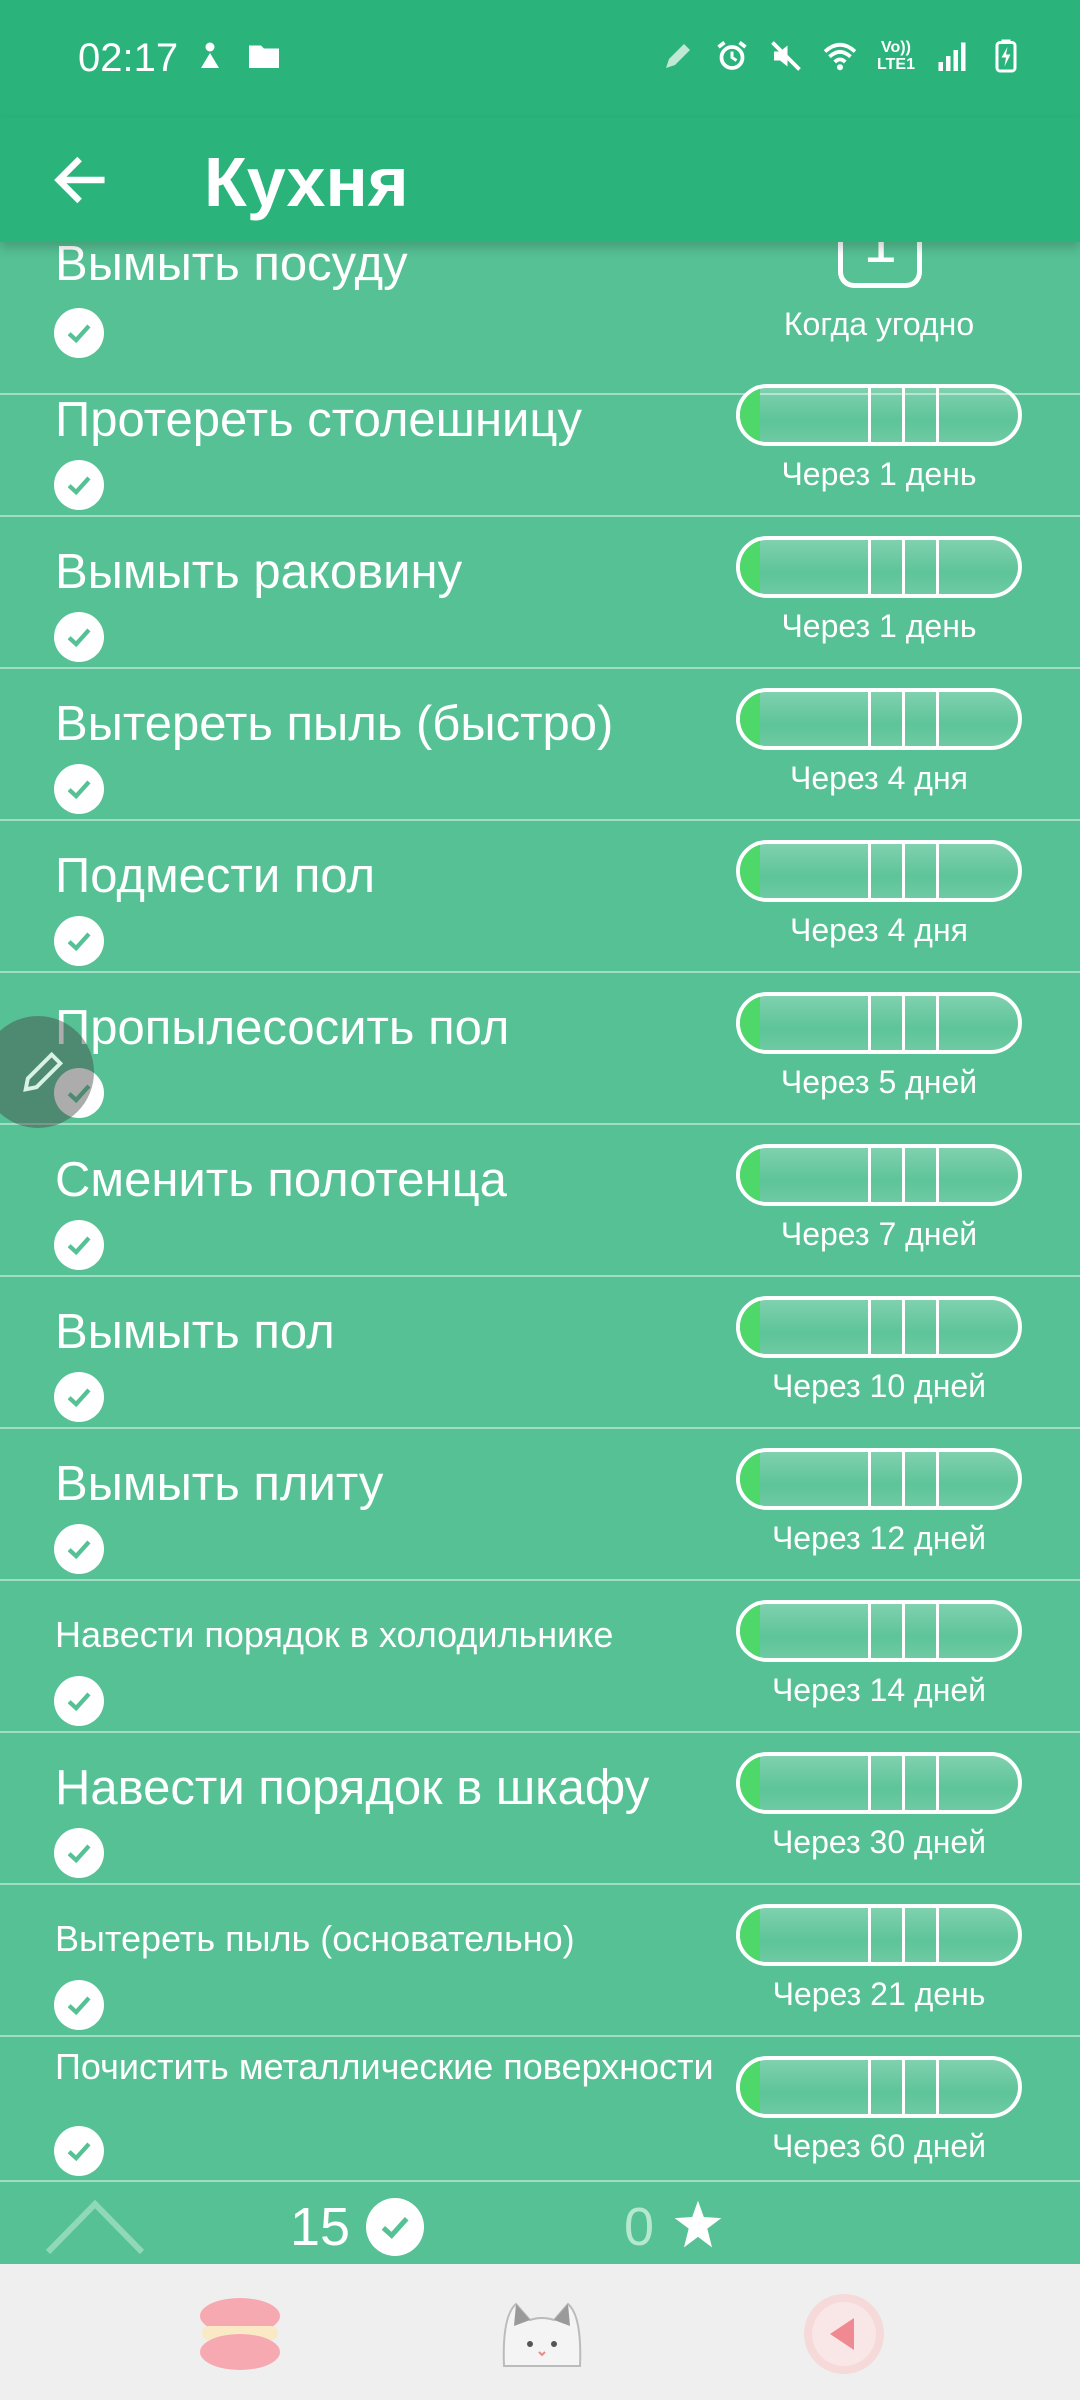 The width and height of the screenshot is (1080, 2400). Describe the element at coordinates (219, 1484) in the screenshot. I see `task-name: Вымыть плиту` at that location.